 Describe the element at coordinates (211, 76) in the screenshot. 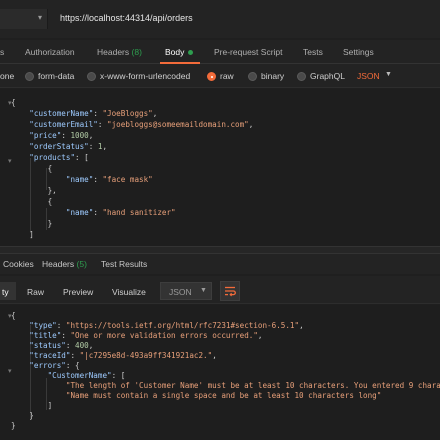

I see `radio-raw` at that location.